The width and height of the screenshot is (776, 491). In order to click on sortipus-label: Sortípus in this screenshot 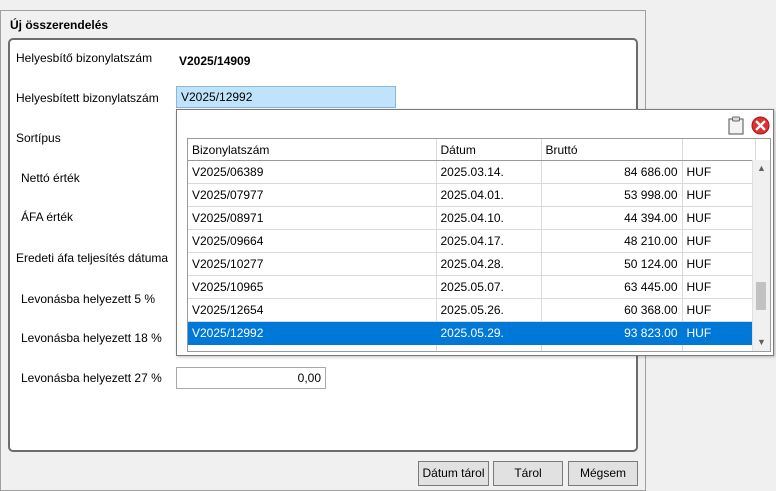, I will do `click(38, 138)`.